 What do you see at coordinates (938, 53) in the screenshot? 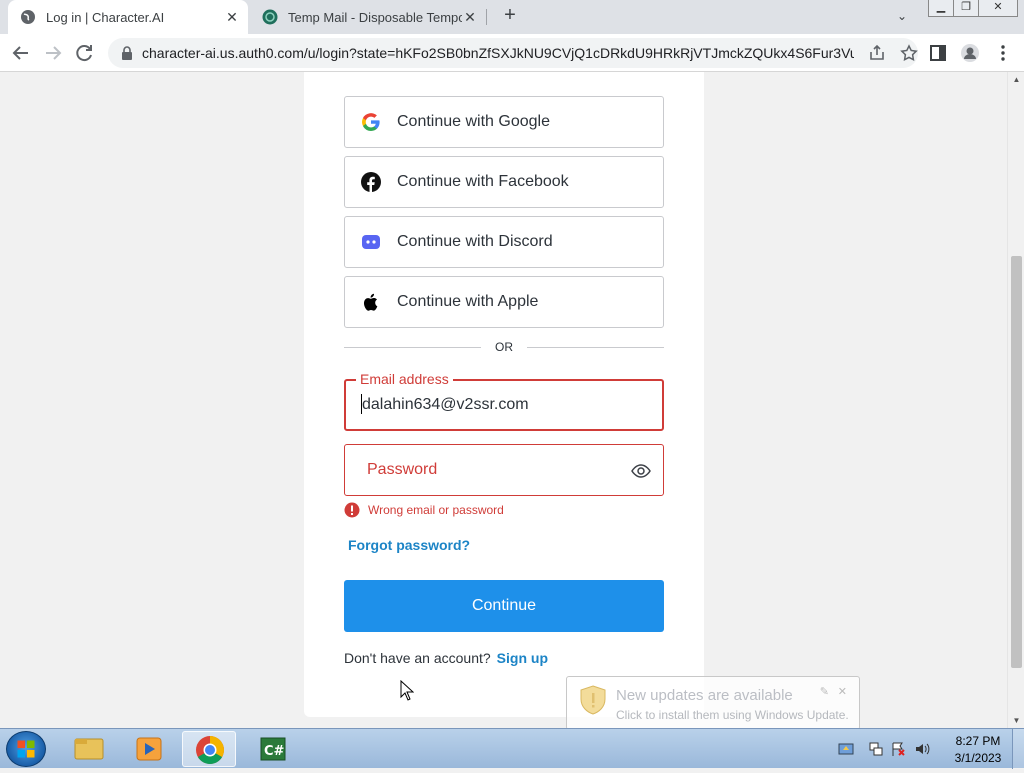
I see `side-panel-icon` at bounding box center [938, 53].